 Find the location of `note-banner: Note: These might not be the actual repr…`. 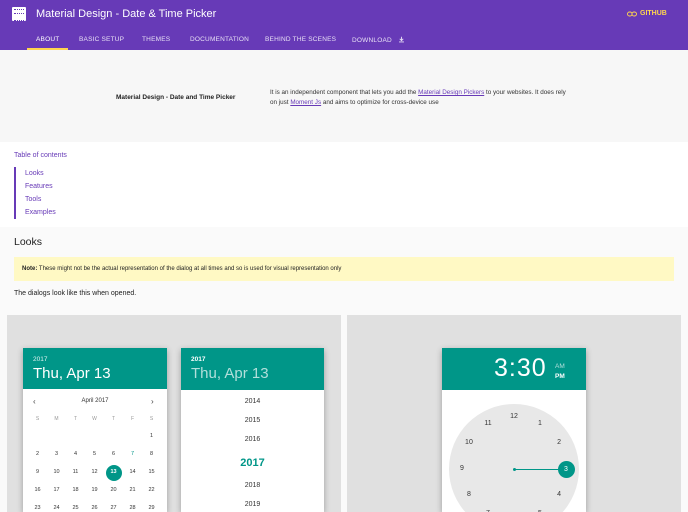

note-banner: Note: These might not be the actual repr… is located at coordinates (344, 269).